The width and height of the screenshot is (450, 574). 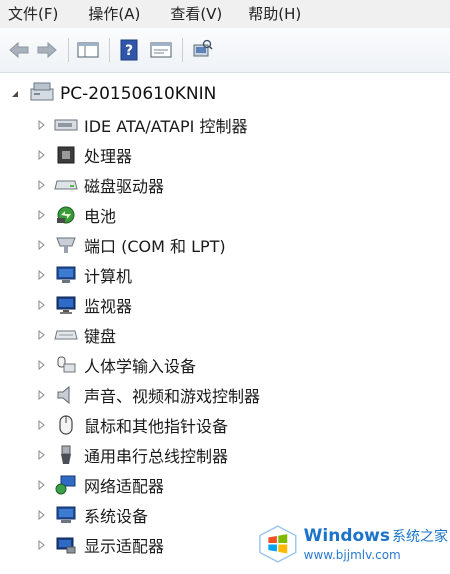 I want to click on display-adapter-icon, so click(x=66, y=545).